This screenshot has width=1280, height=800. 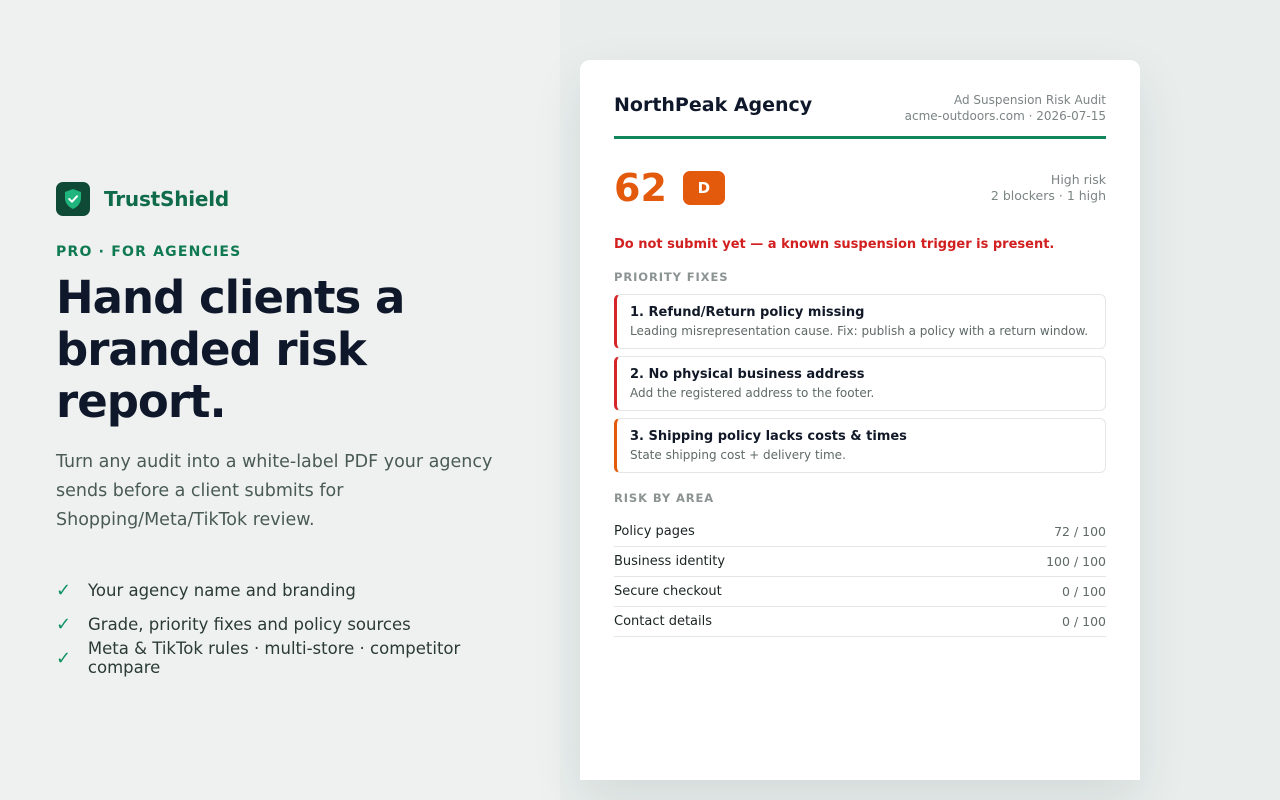 I want to click on risk-summary: High risk 2 blockers · 1 high, so click(x=1048, y=188).